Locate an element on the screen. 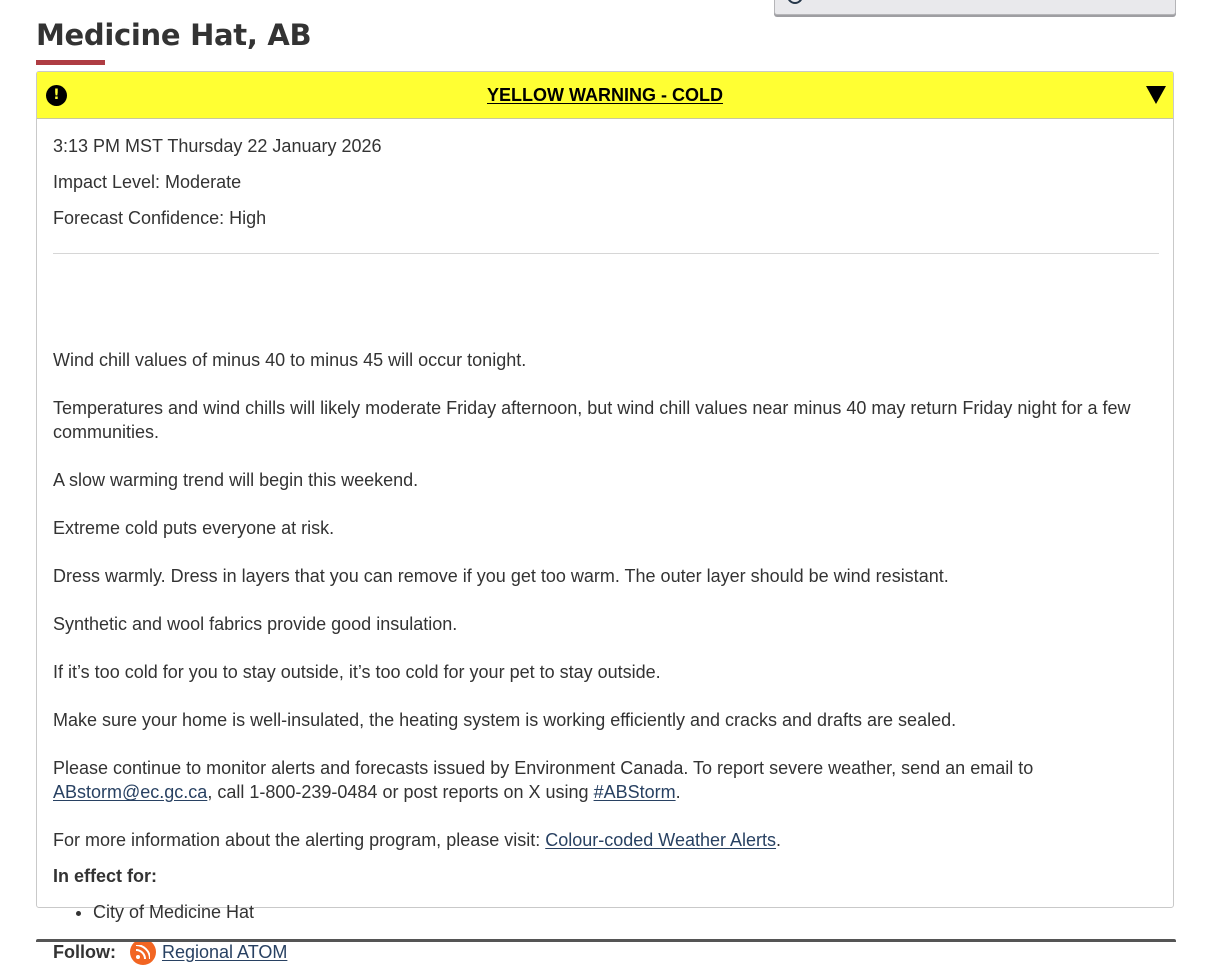  report-text: . is located at coordinates (678, 792).